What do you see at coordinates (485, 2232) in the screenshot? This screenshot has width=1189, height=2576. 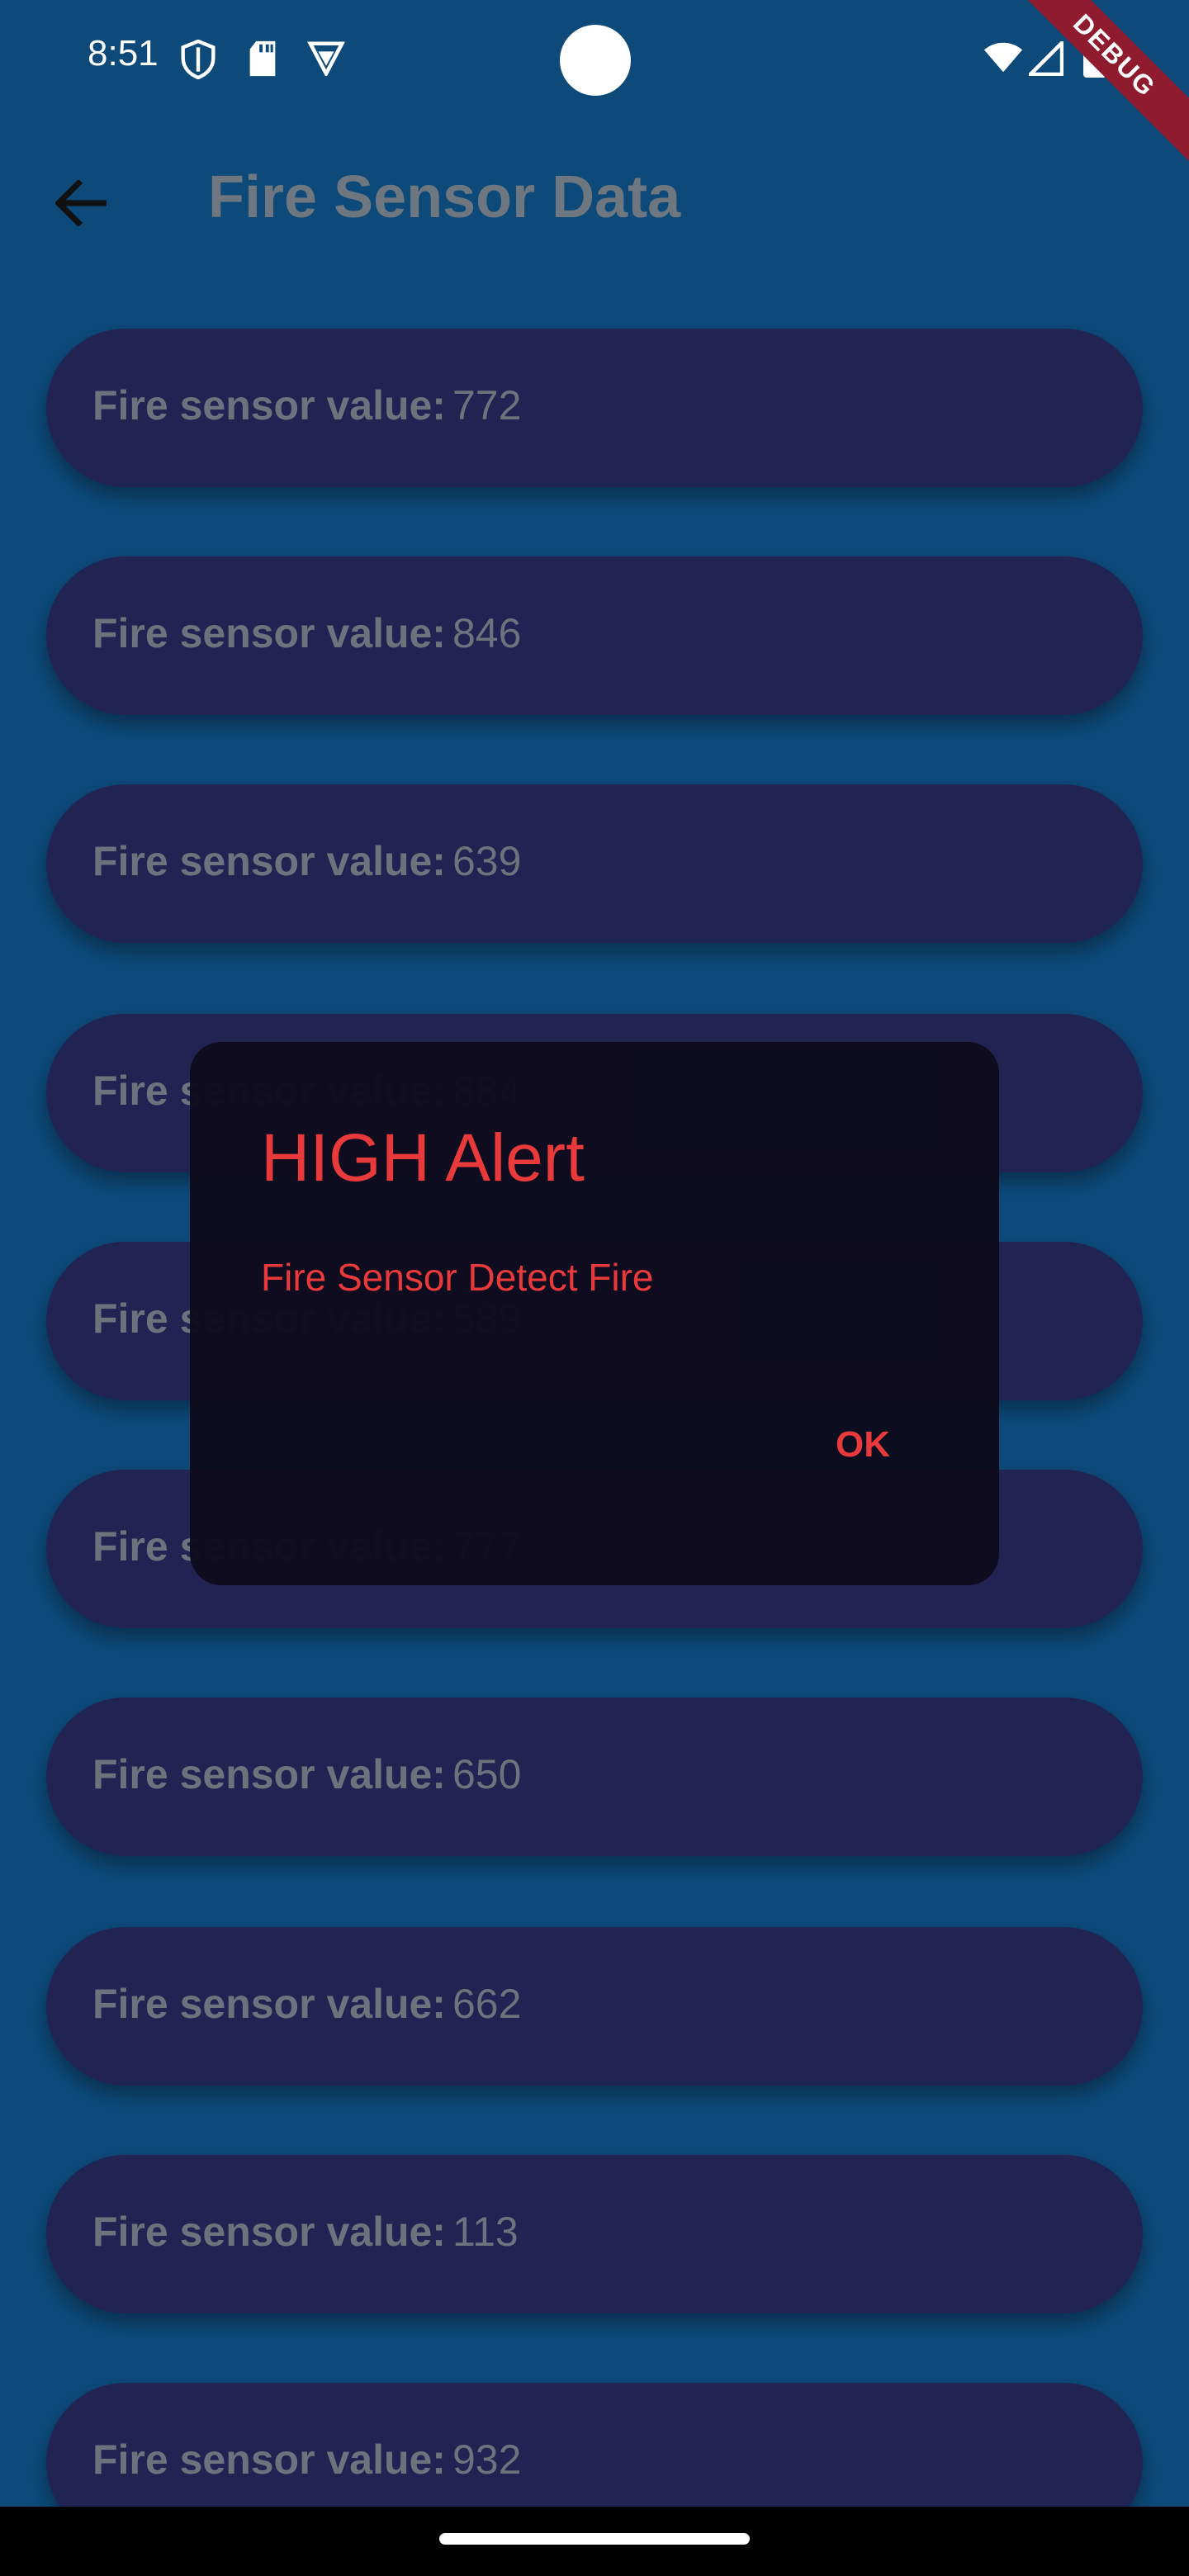 I see `sensor-value: 113` at bounding box center [485, 2232].